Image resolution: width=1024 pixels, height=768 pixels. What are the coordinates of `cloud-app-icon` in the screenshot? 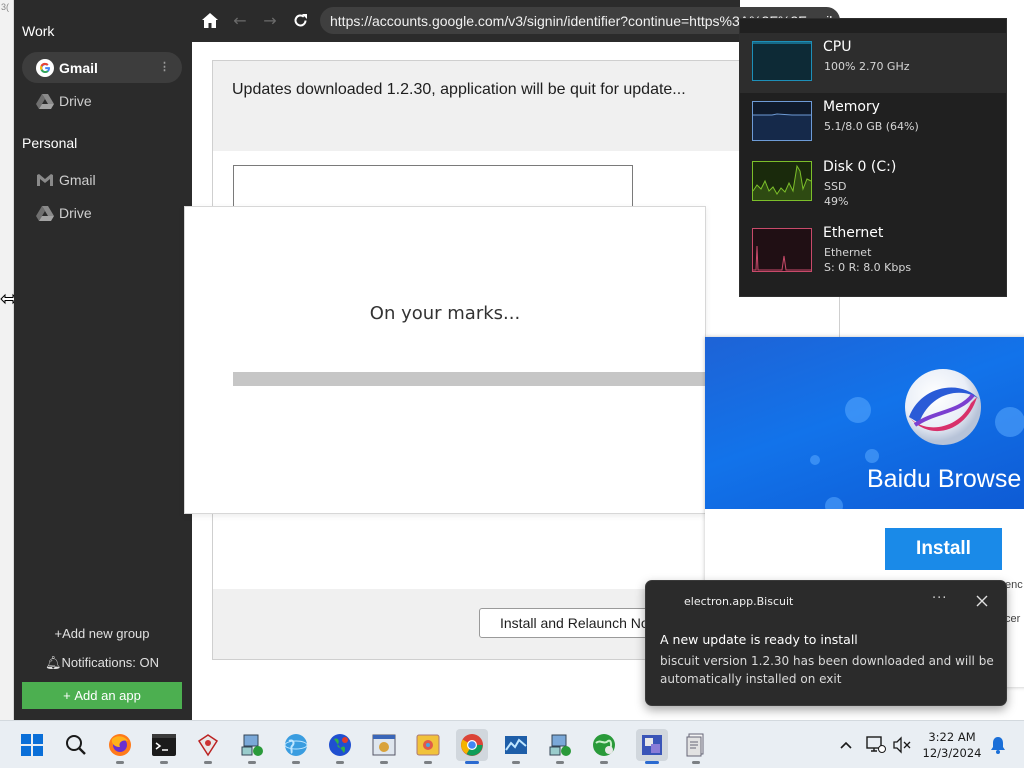 It's located at (208, 745).